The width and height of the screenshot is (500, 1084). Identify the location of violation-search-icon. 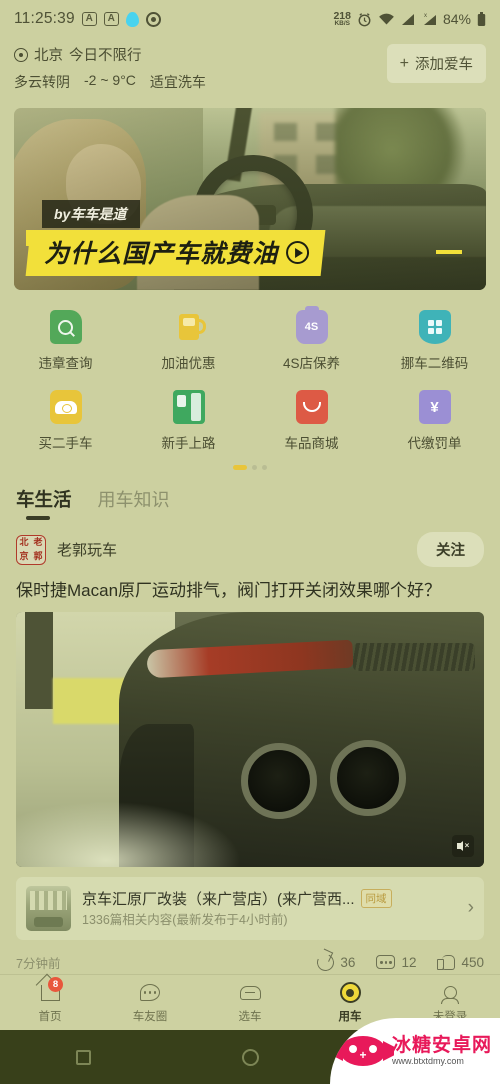
(65, 327).